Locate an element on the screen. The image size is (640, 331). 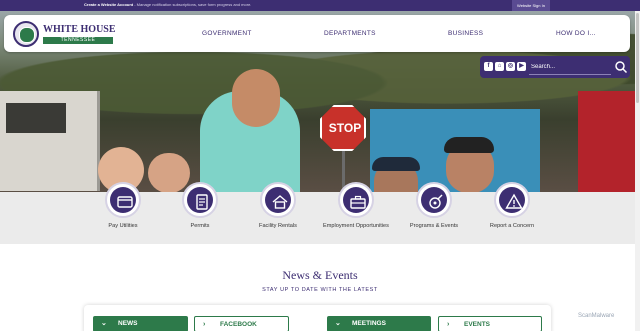
quick-link-label: Facility Rentals is located at coordinates (278, 226).